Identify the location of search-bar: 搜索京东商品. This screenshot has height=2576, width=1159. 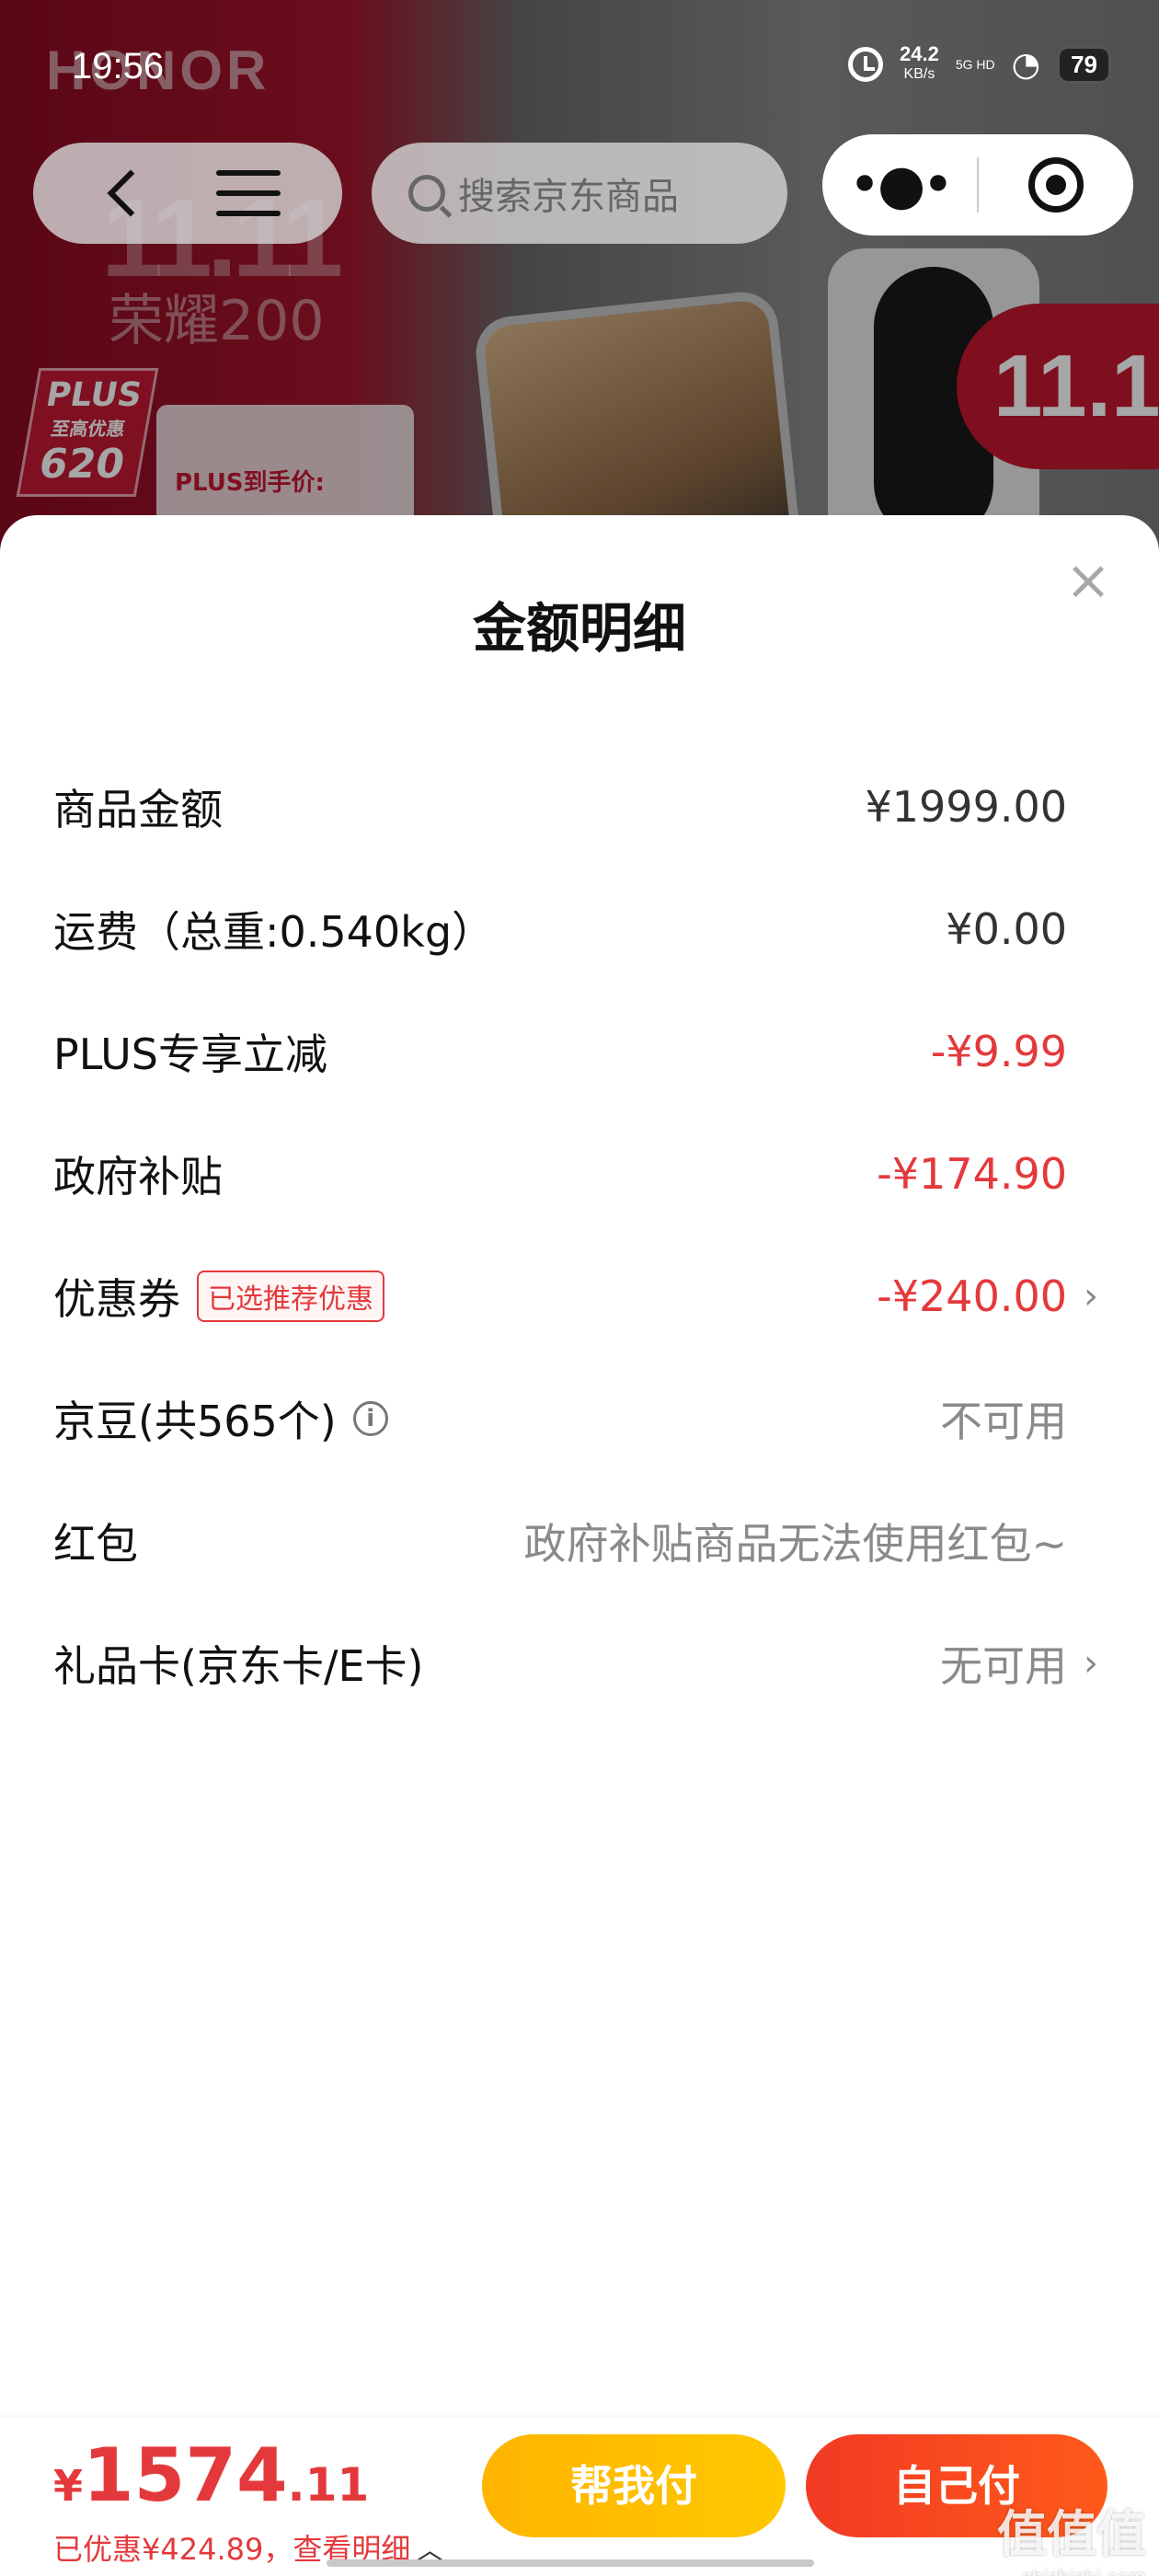
(579, 193).